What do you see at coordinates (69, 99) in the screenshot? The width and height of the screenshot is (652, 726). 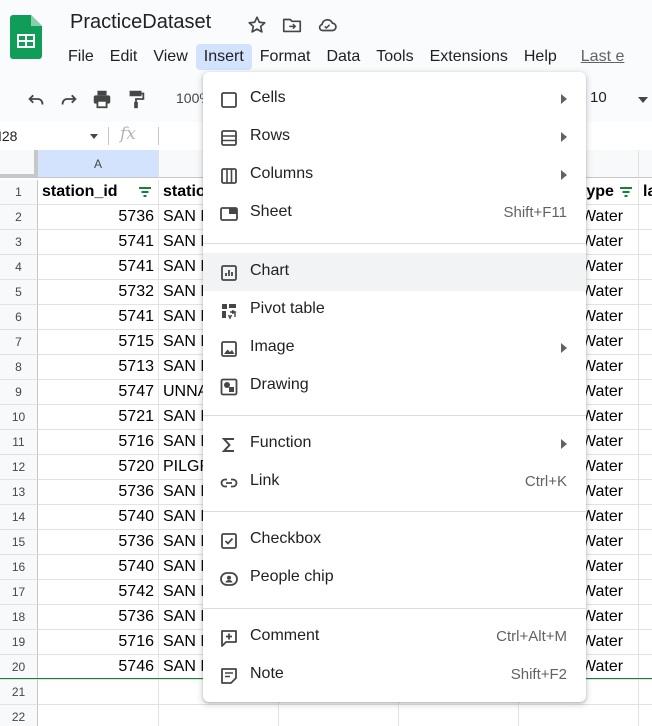 I see `redo-icon` at bounding box center [69, 99].